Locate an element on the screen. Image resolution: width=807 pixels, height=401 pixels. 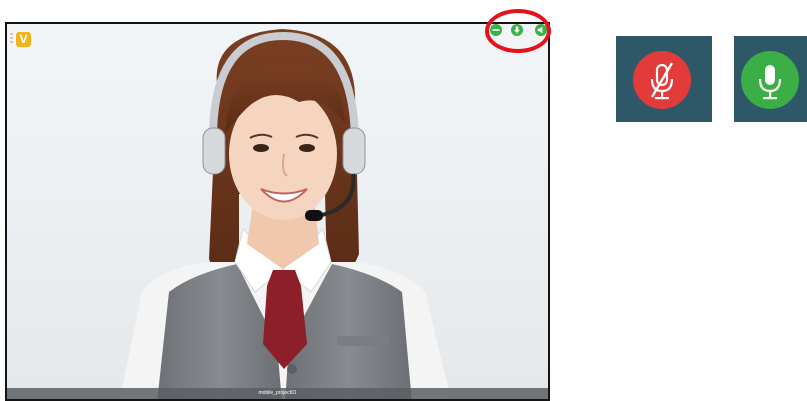
microphone-icon is located at coordinates (770, 82).